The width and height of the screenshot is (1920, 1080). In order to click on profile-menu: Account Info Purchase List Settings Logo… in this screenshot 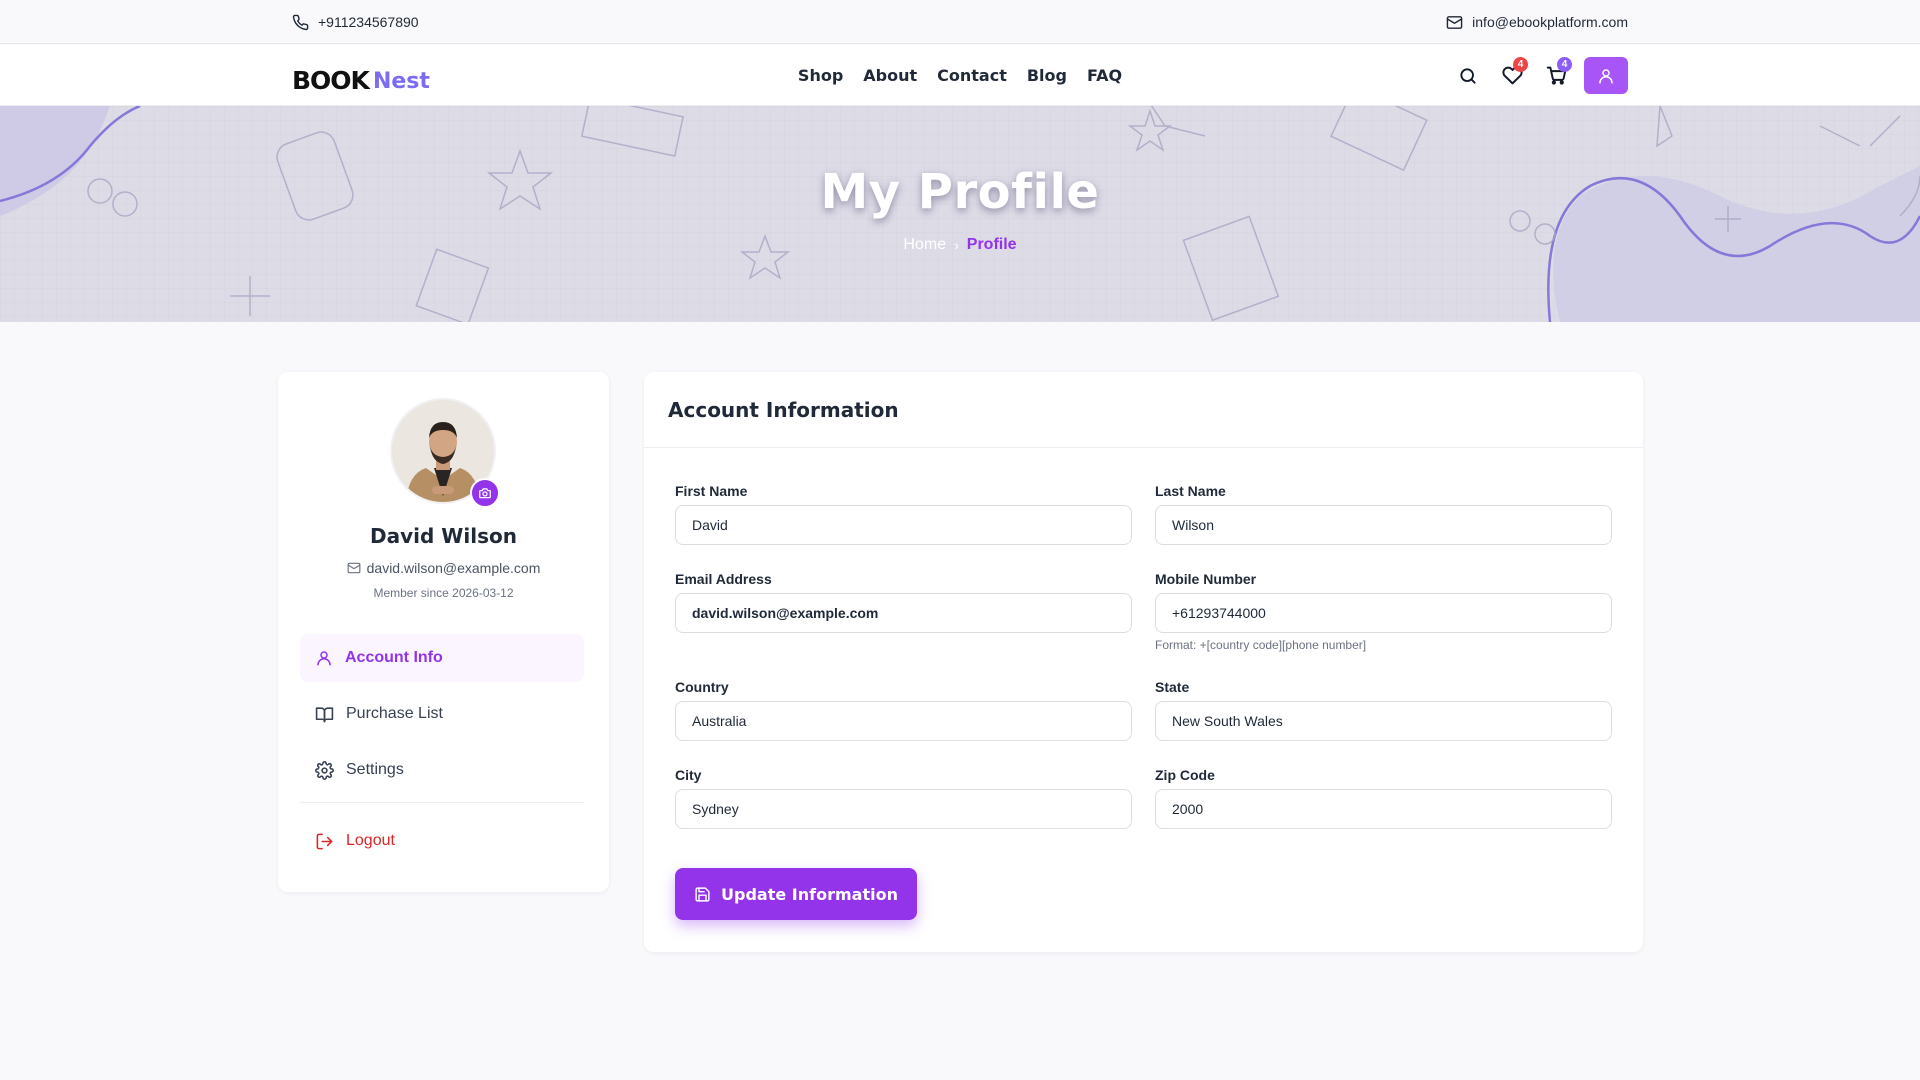, I will do `click(442, 753)`.